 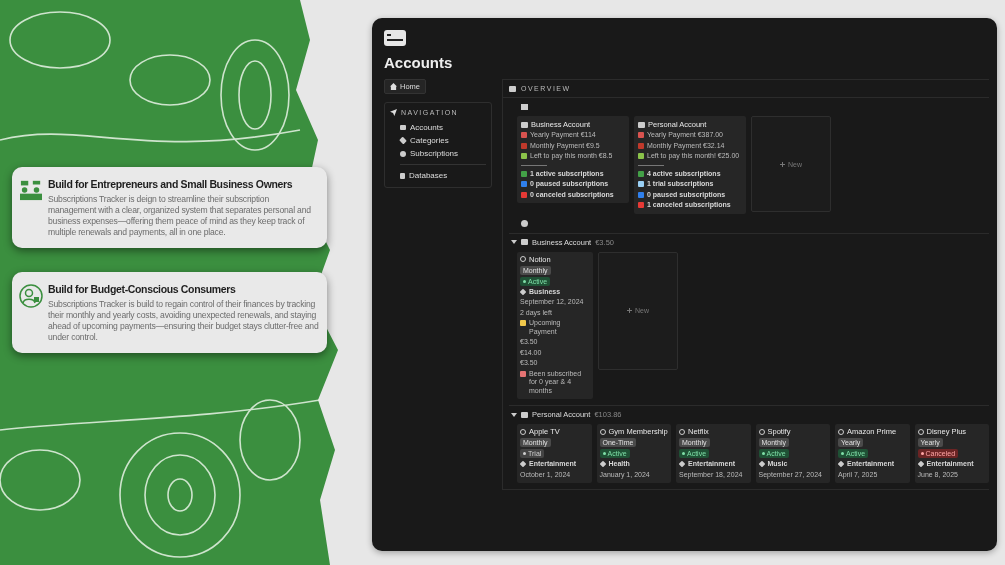 What do you see at coordinates (183, 321) in the screenshot?
I see `feature-description: Subscriptions Tracker is build to regain control of their finances by tracking their monthly and yearly costs, avoiding unexpected renewals, and staying ahead of upcoming payments—ensuring their budget stays clutter-free and under control.` at bounding box center [183, 321].